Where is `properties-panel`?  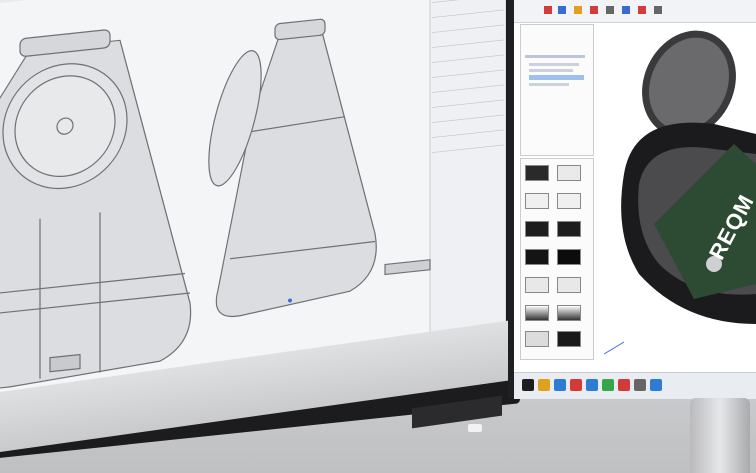
properties-panel is located at coordinates (467, 174).